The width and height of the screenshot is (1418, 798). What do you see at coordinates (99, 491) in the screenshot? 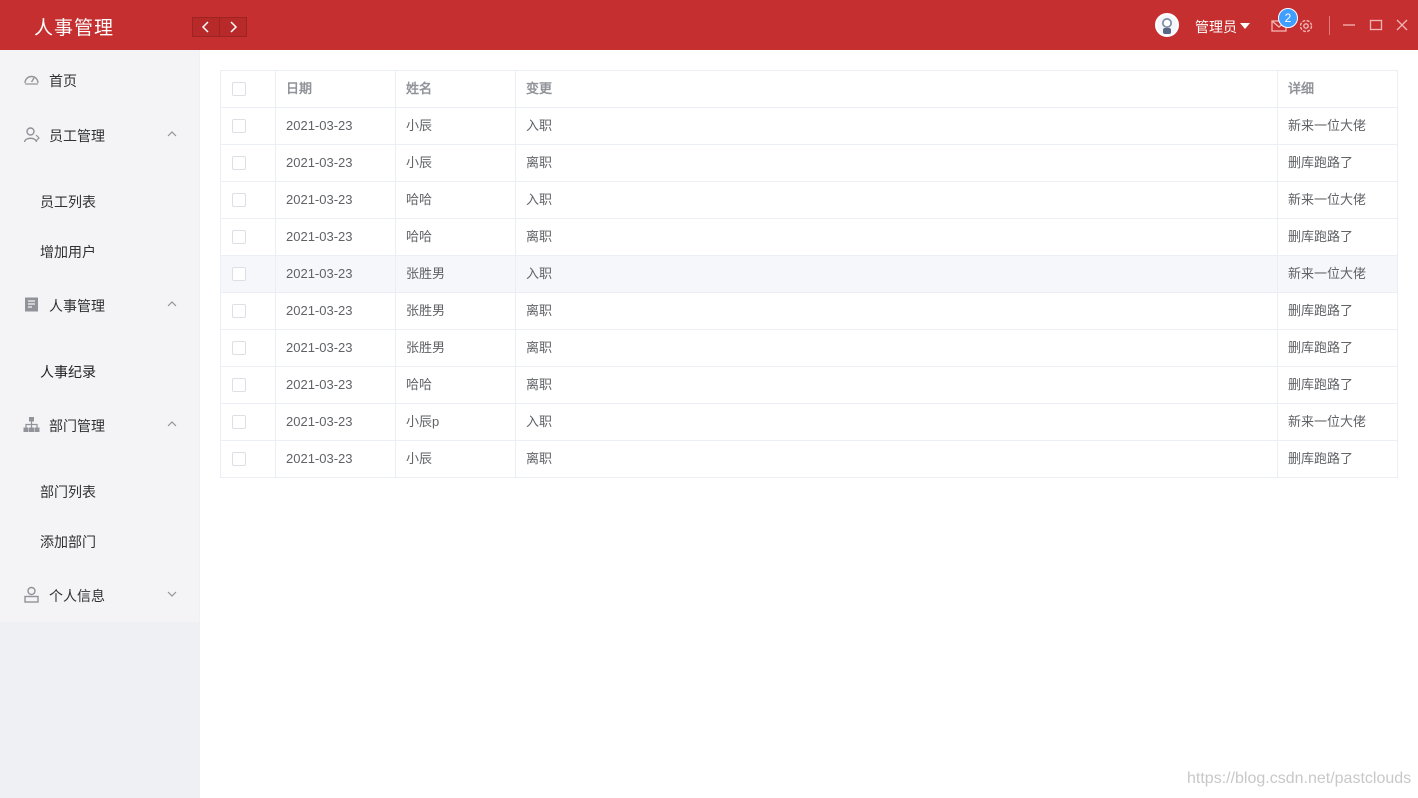
I see `sidebar-item-department-list: 部门列表` at bounding box center [99, 491].